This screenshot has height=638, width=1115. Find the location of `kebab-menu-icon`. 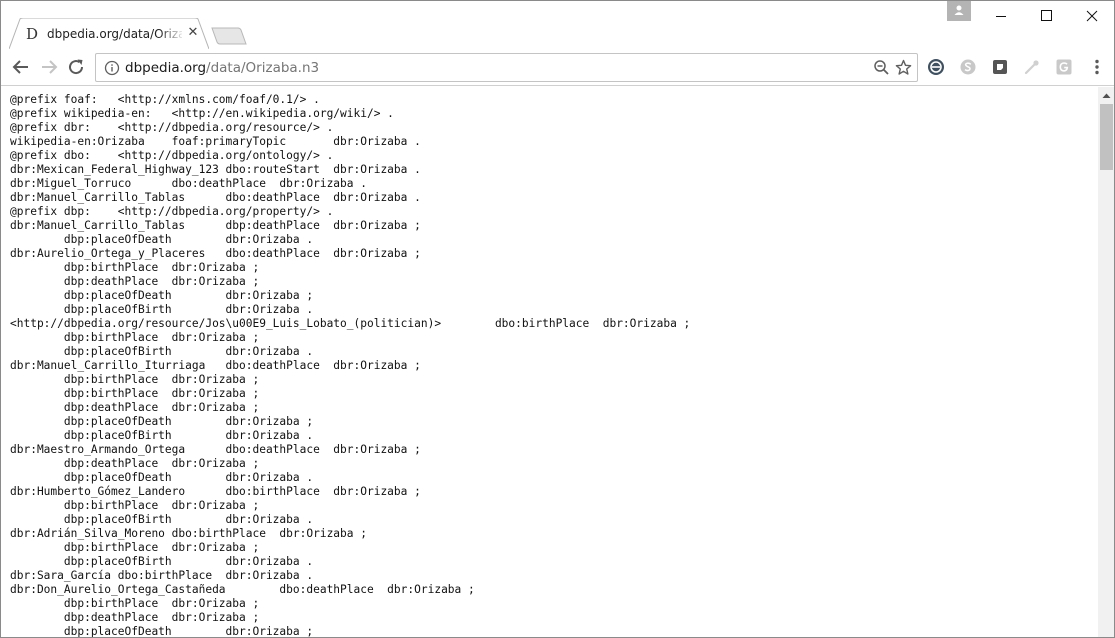

kebab-menu-icon is located at coordinates (1097, 67).